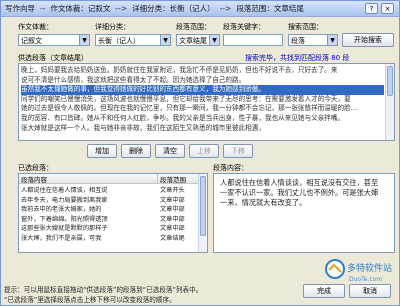  I want to click on hint-line-2: “已选段落”里选择段落点击上移下移可以改变段落的顺序。, so click(90, 300).